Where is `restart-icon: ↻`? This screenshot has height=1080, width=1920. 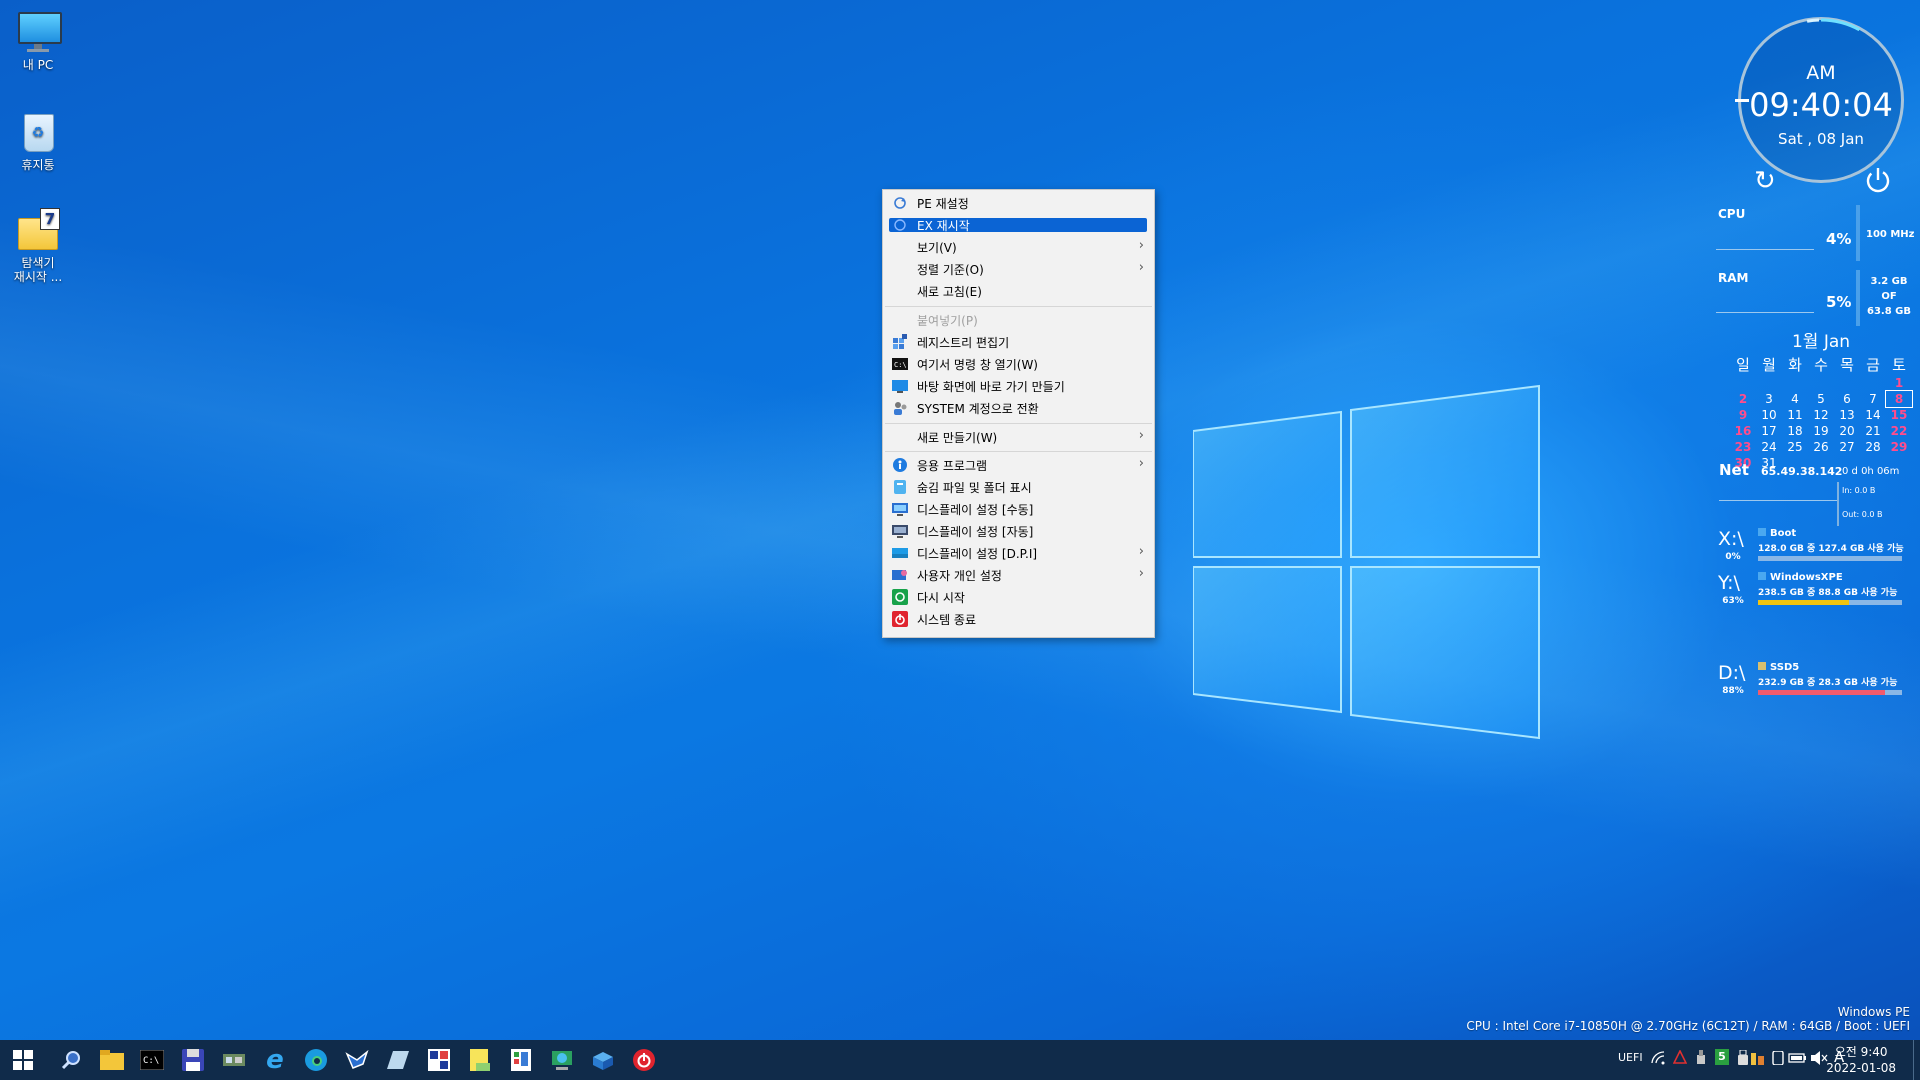 restart-icon: ↻ is located at coordinates (1765, 181).